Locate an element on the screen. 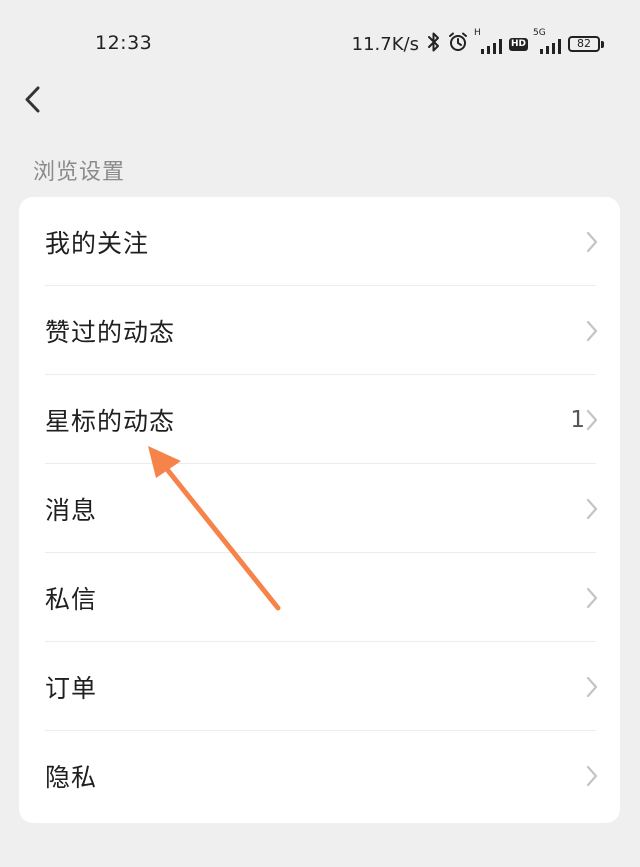  back-arrow-icon is located at coordinates (32, 99).